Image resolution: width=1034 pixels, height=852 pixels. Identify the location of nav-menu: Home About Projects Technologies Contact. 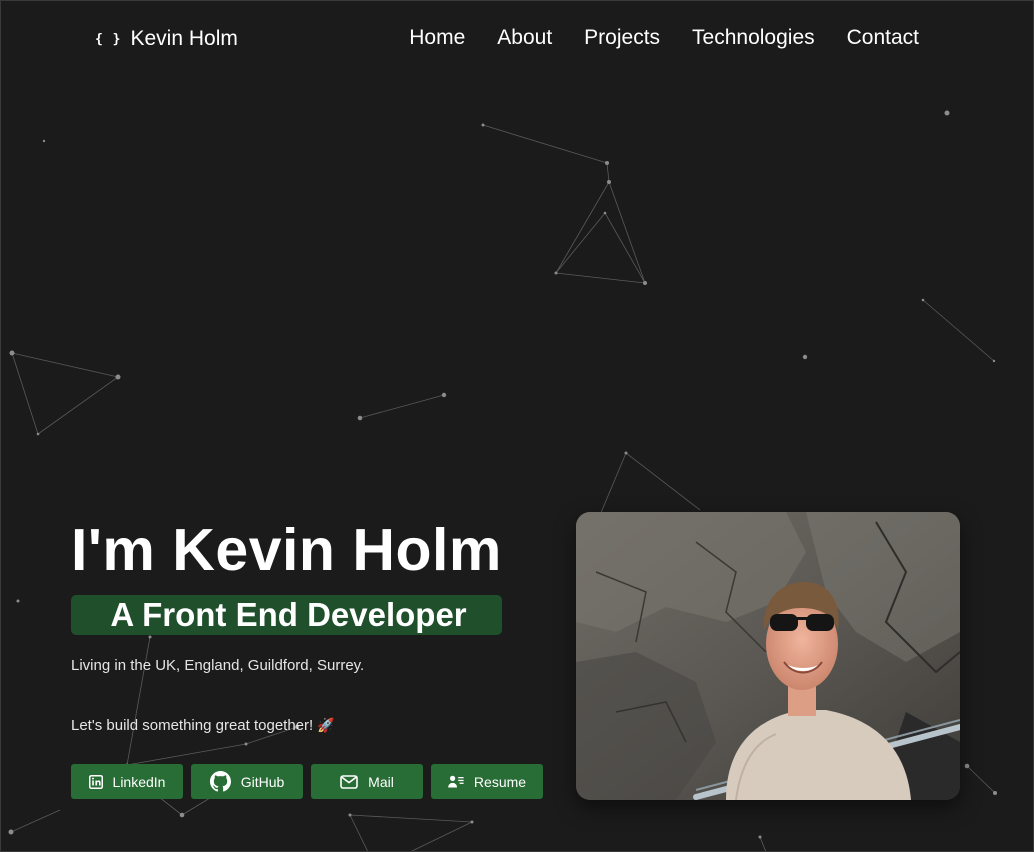
(664, 38).